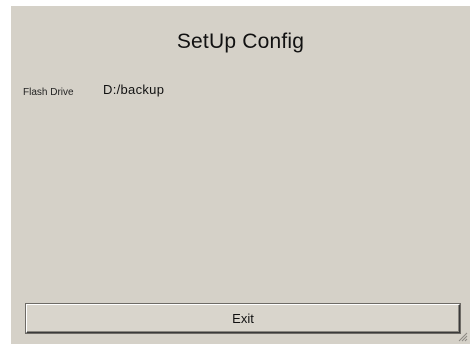 This screenshot has width=470, height=344. What do you see at coordinates (133, 89) in the screenshot?
I see `flash-drive-path: D:/backup` at bounding box center [133, 89].